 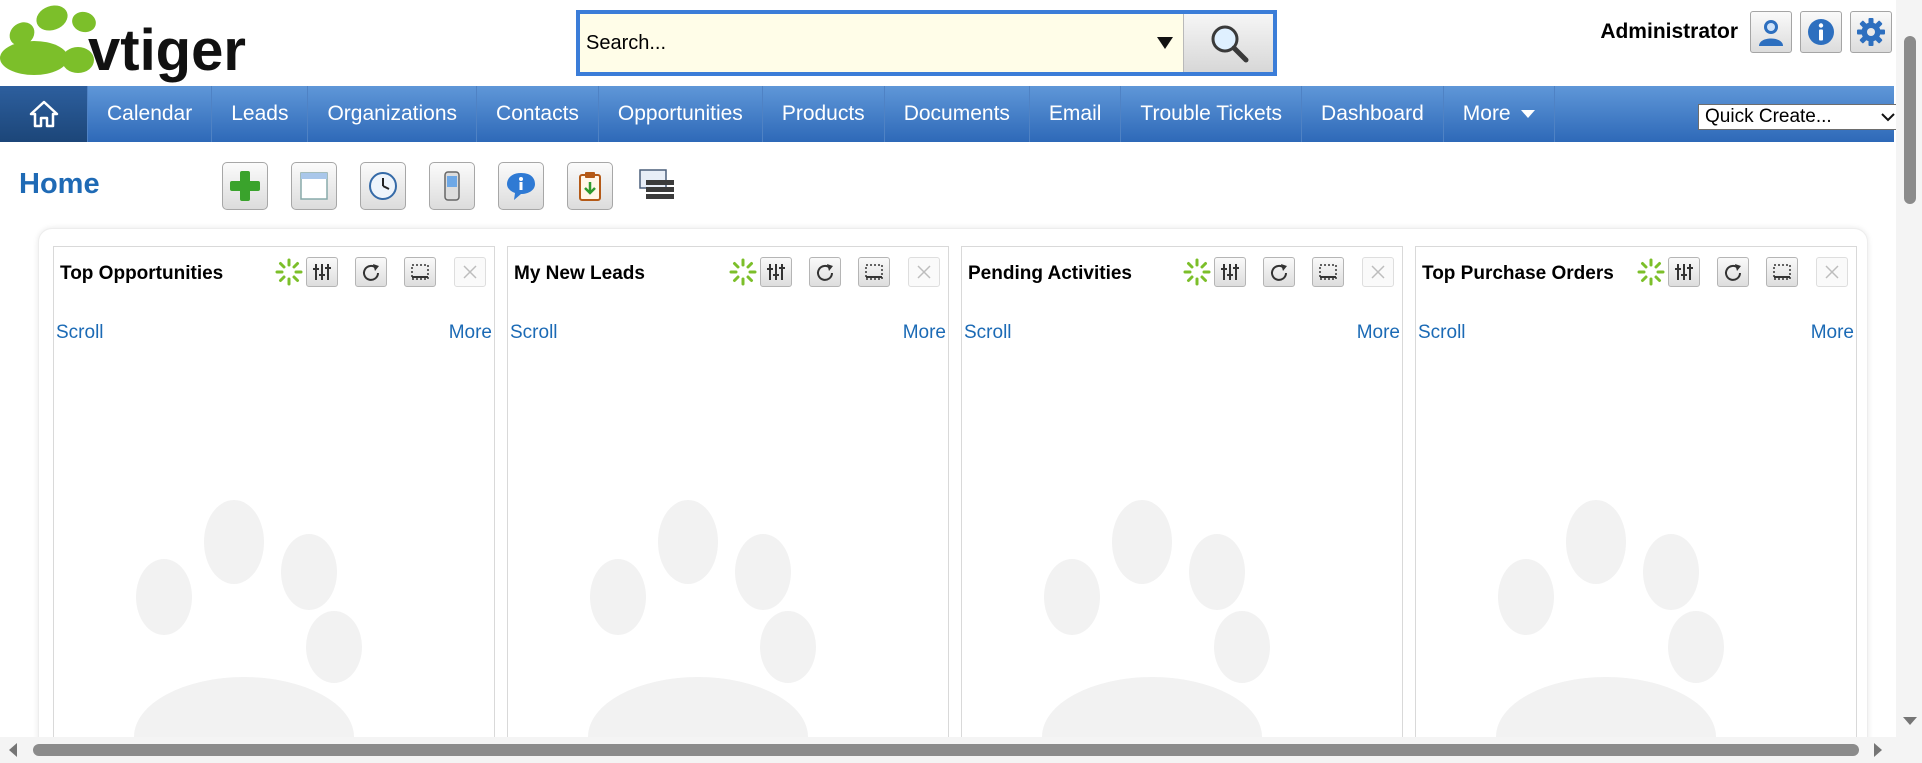 I want to click on search-module-dropdown, so click(x=1165, y=43).